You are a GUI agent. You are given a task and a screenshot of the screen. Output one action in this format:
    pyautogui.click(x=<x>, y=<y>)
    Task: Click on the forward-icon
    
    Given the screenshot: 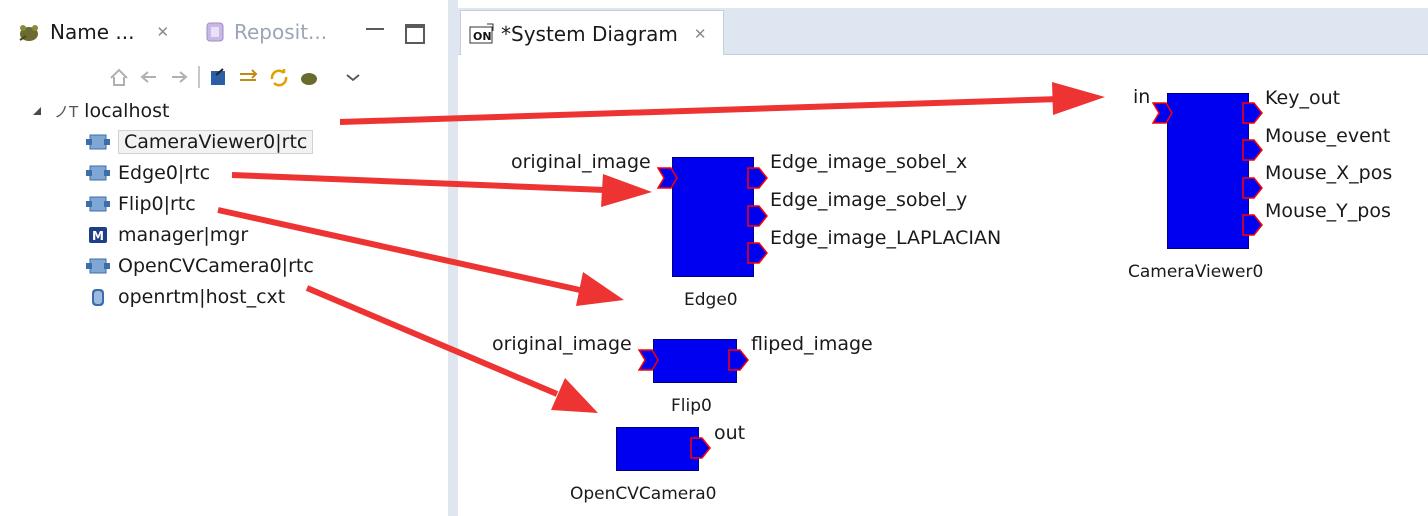 What is the action you would take?
    pyautogui.click(x=179, y=77)
    